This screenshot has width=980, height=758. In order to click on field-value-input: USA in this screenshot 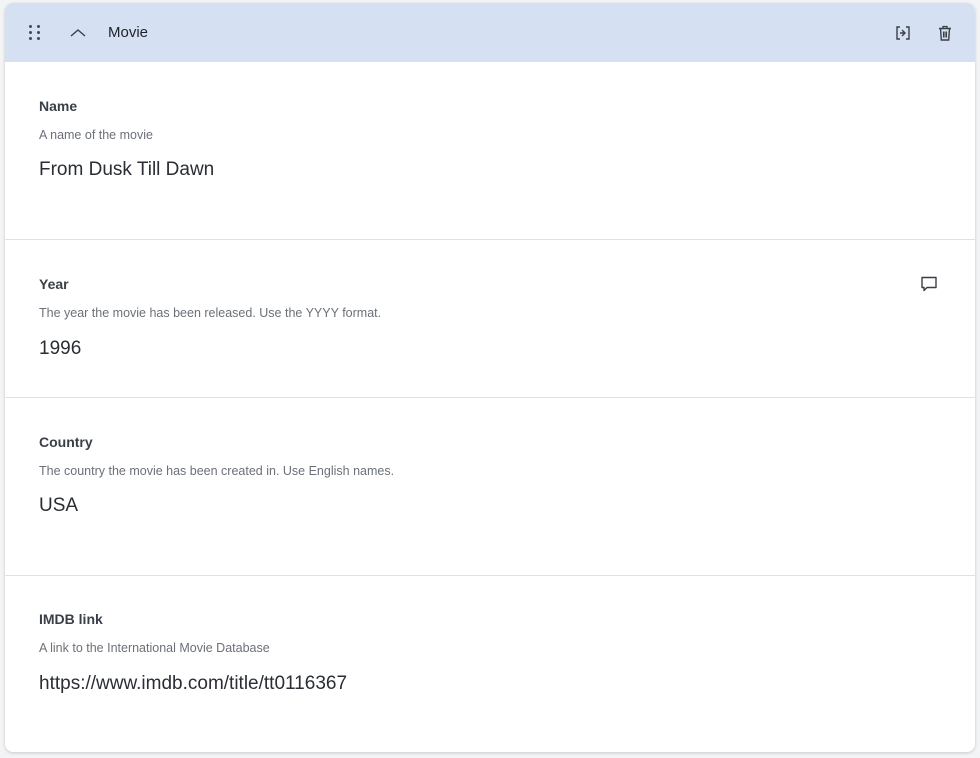, I will do `click(58, 506)`.